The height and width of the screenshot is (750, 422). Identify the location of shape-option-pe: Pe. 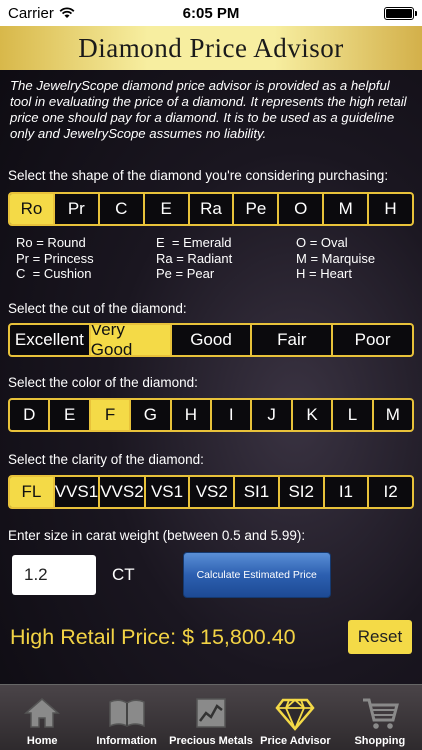
(257, 209).